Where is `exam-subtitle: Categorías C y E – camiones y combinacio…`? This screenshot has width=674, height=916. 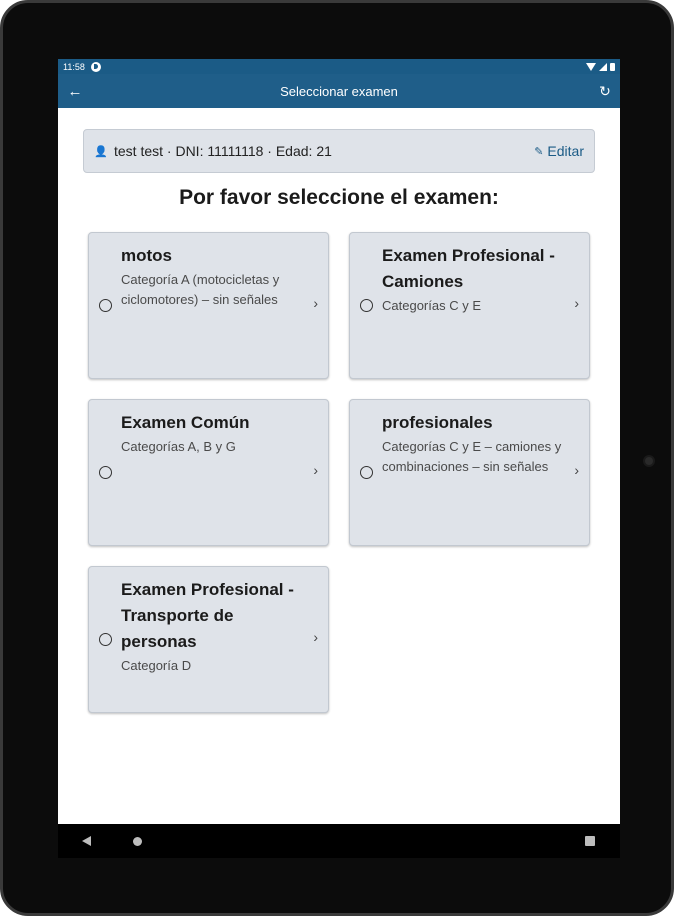
exam-subtitle: Categorías C y E – camiones y combinacio… is located at coordinates (472, 456).